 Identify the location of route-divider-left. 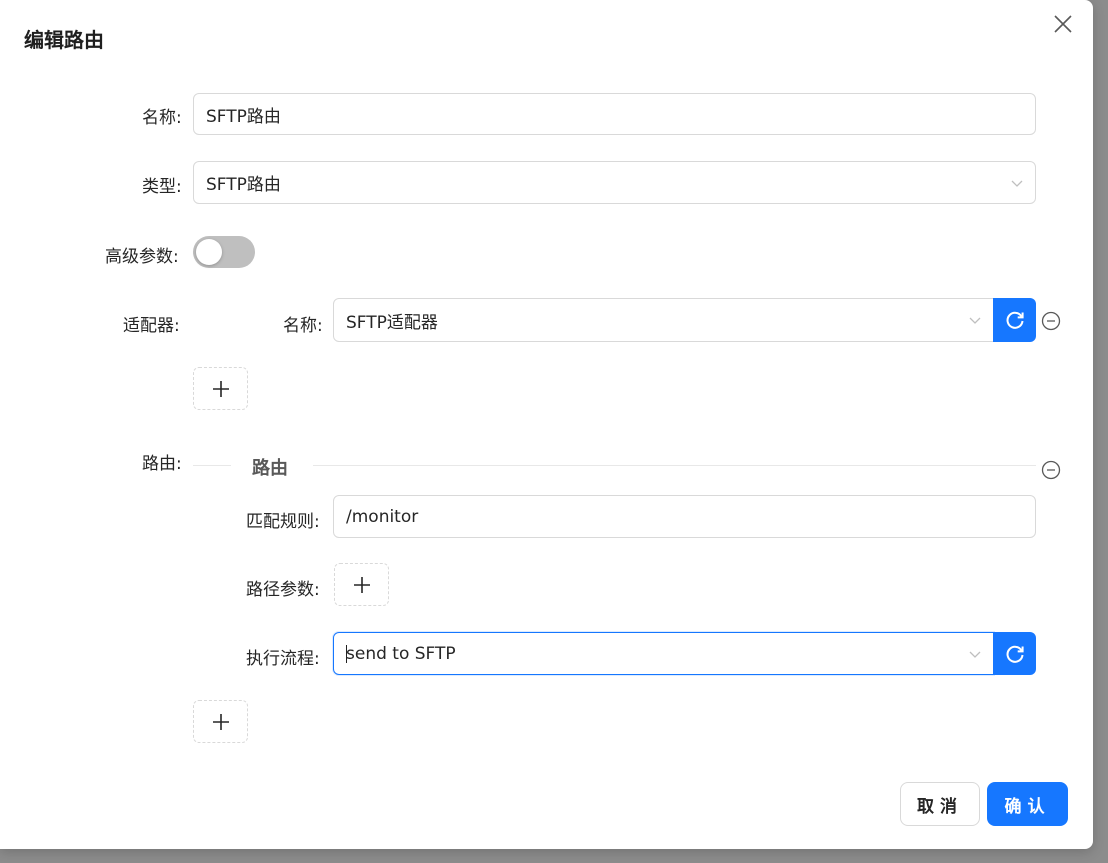
(212, 465).